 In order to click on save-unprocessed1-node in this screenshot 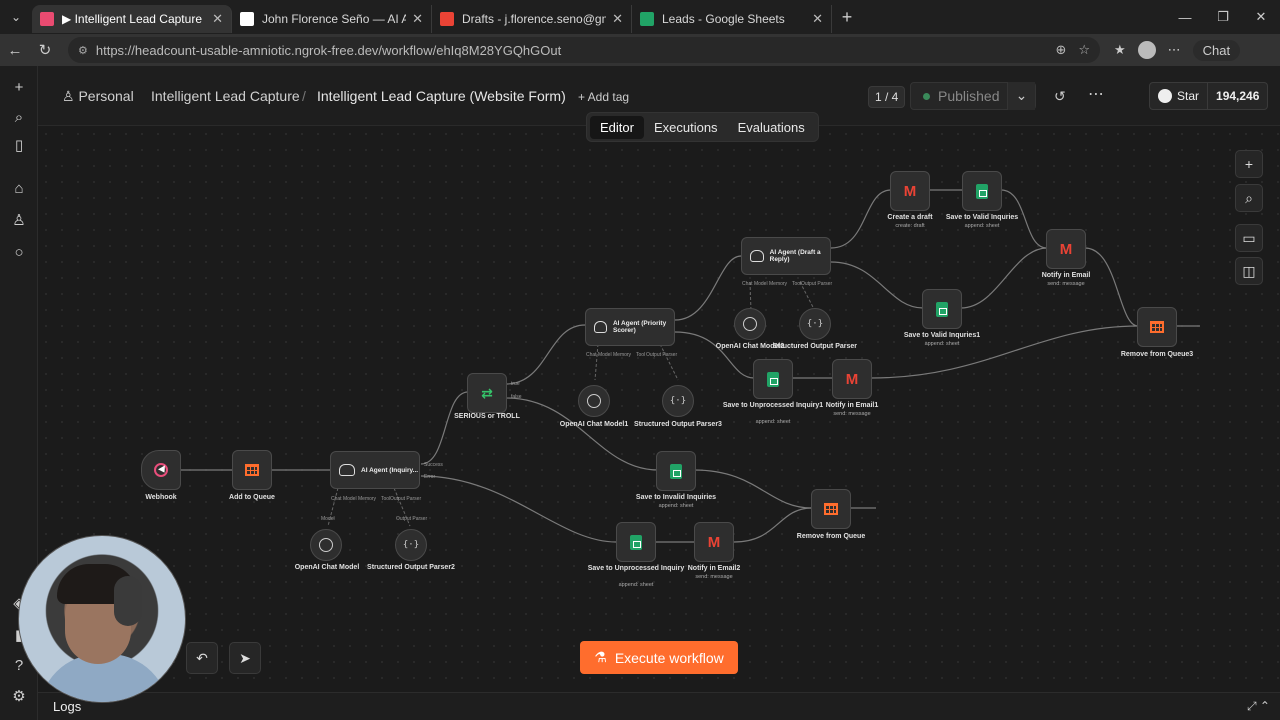, I will do `click(773, 379)`.